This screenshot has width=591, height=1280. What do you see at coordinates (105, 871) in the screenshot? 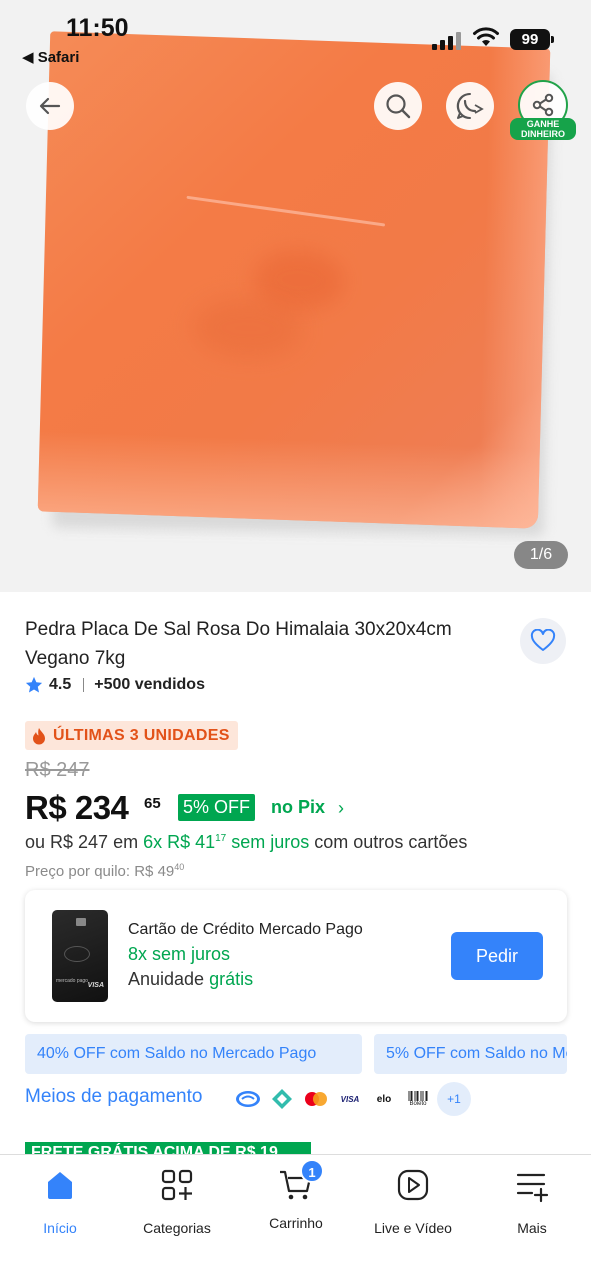
I see `price-per-kilo: Preço por quilo: R$ 4940` at bounding box center [105, 871].